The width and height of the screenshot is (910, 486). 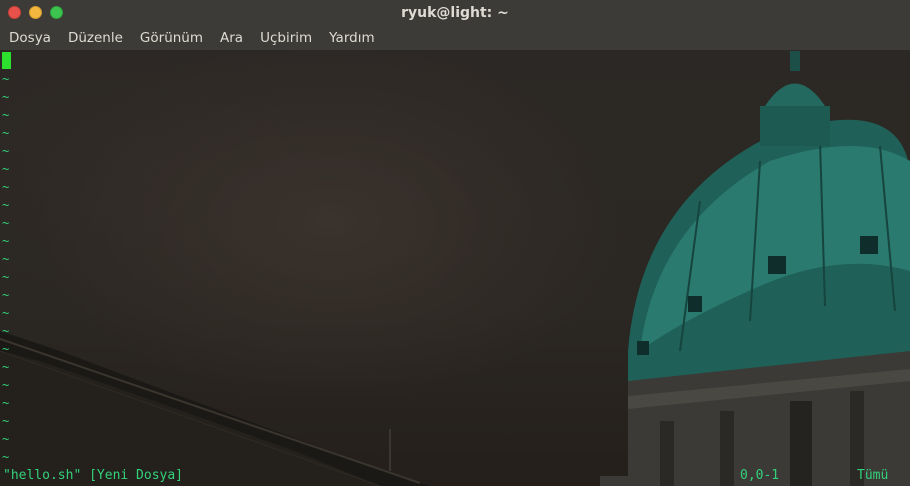 What do you see at coordinates (873, 475) in the screenshot?
I see `status-scroll-position: Tümü` at bounding box center [873, 475].